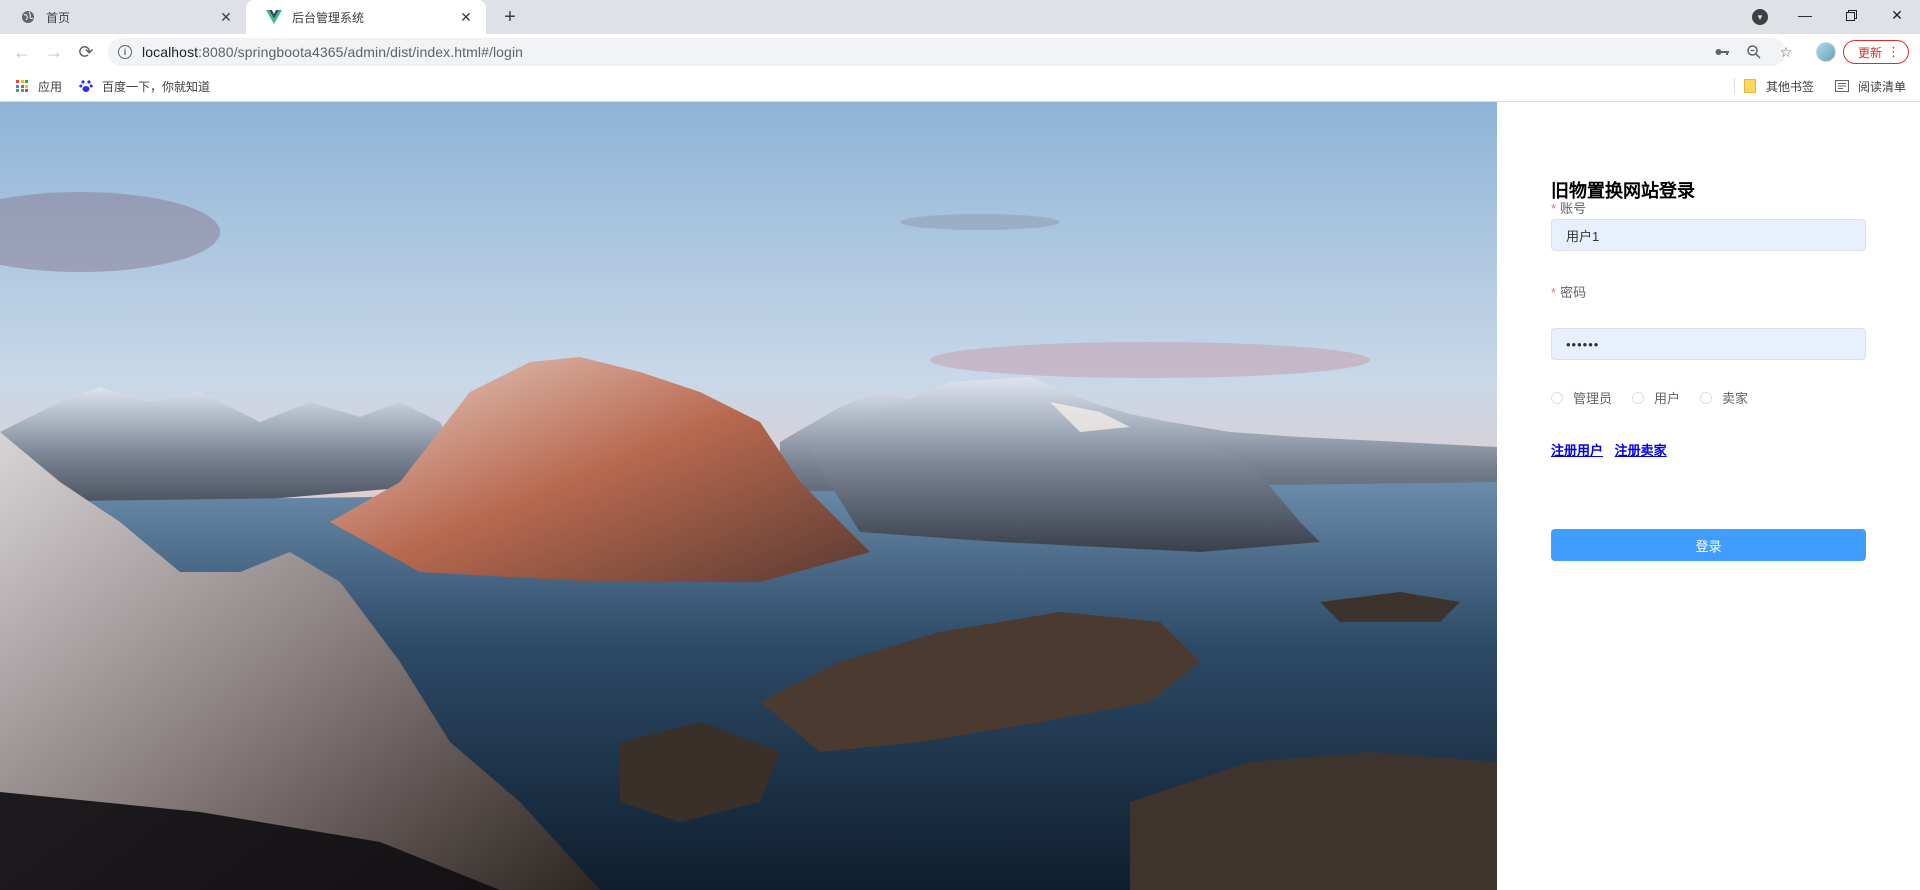 The width and height of the screenshot is (1920, 890). Describe the element at coordinates (144, 86) in the screenshot. I see `bookmark-baidu: 百度一下，你就知道` at that location.